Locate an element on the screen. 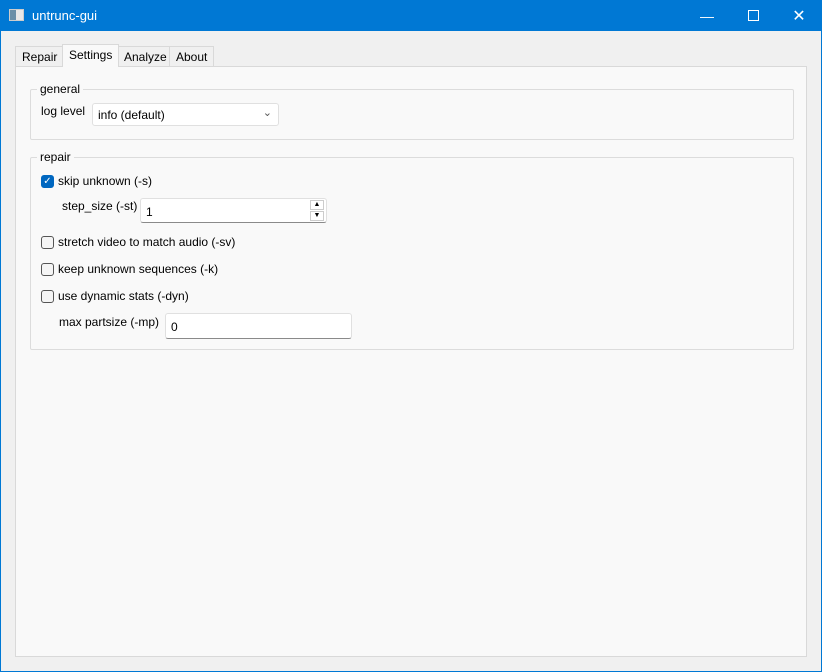 This screenshot has width=822, height=672. general-group-title: general is located at coordinates (60, 89).